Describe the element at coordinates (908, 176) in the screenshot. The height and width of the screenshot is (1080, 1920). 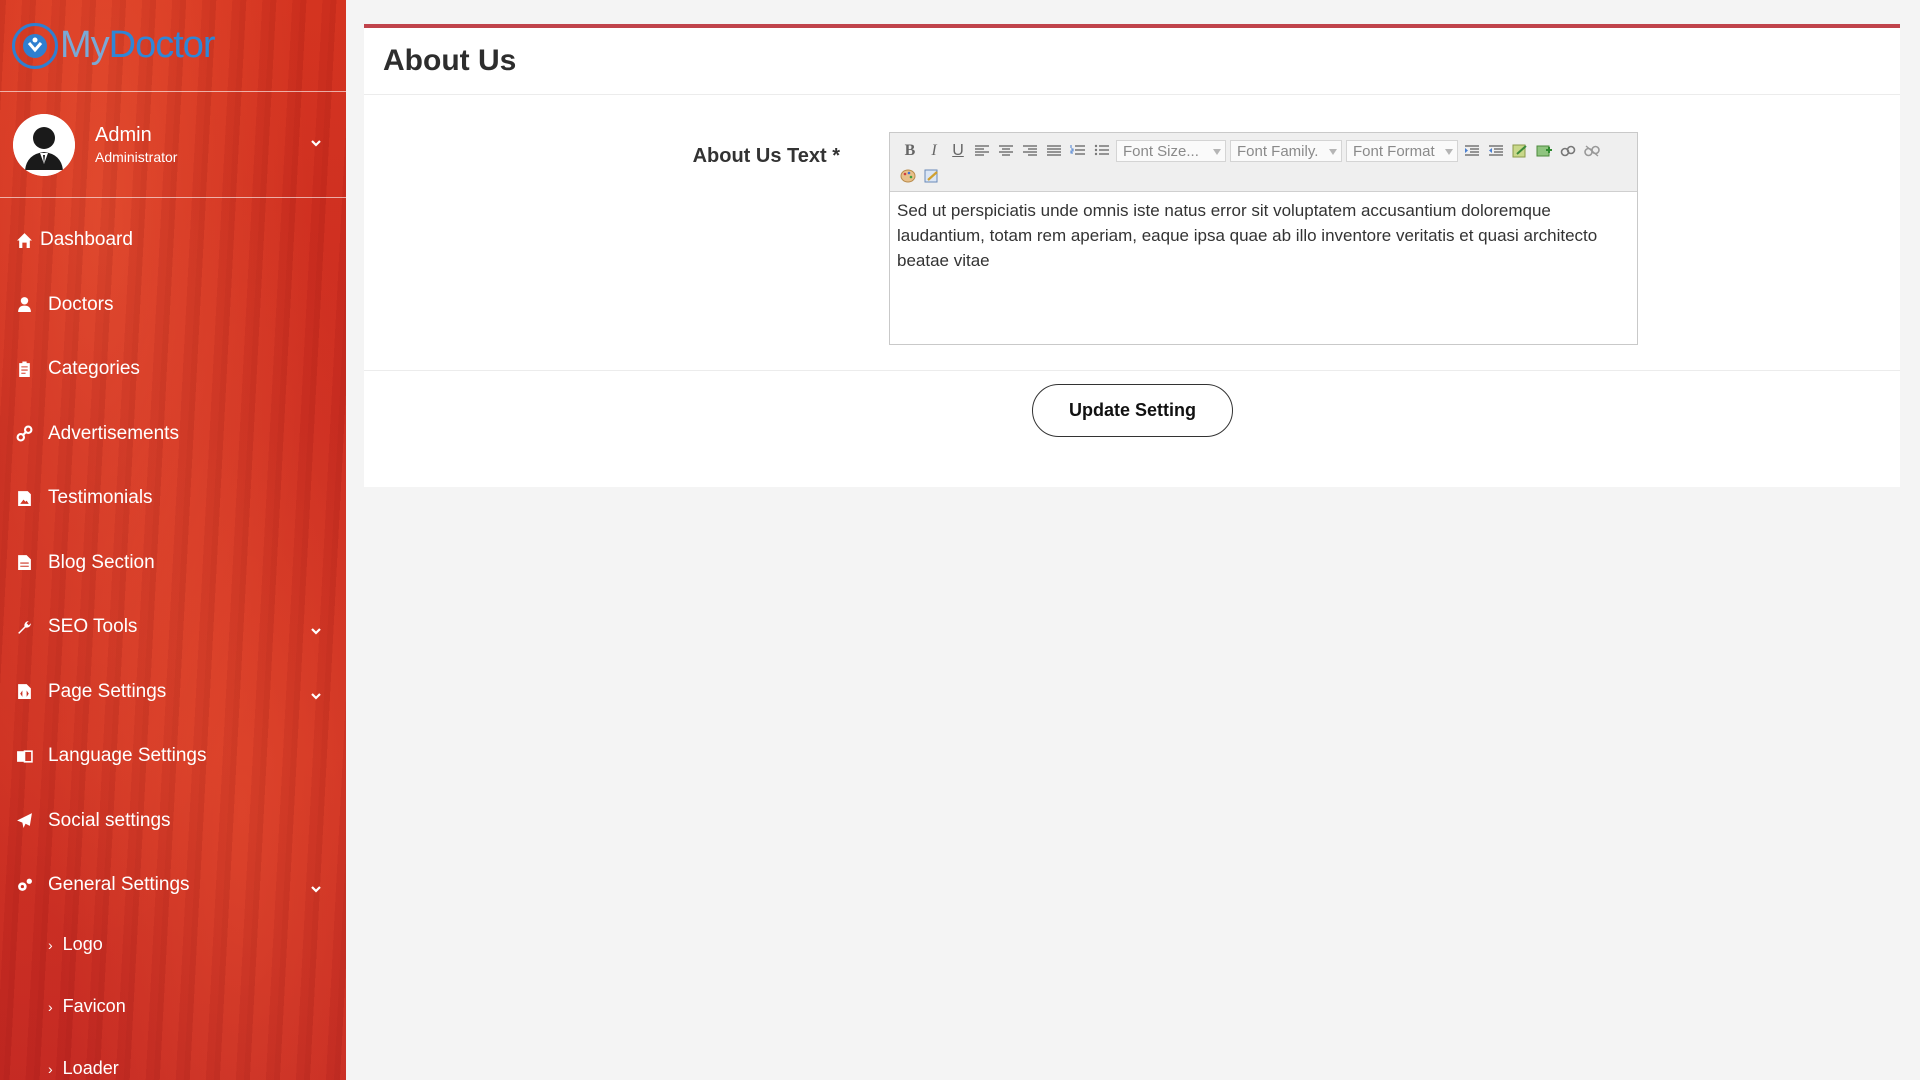
I see `color-palette-icon` at that location.